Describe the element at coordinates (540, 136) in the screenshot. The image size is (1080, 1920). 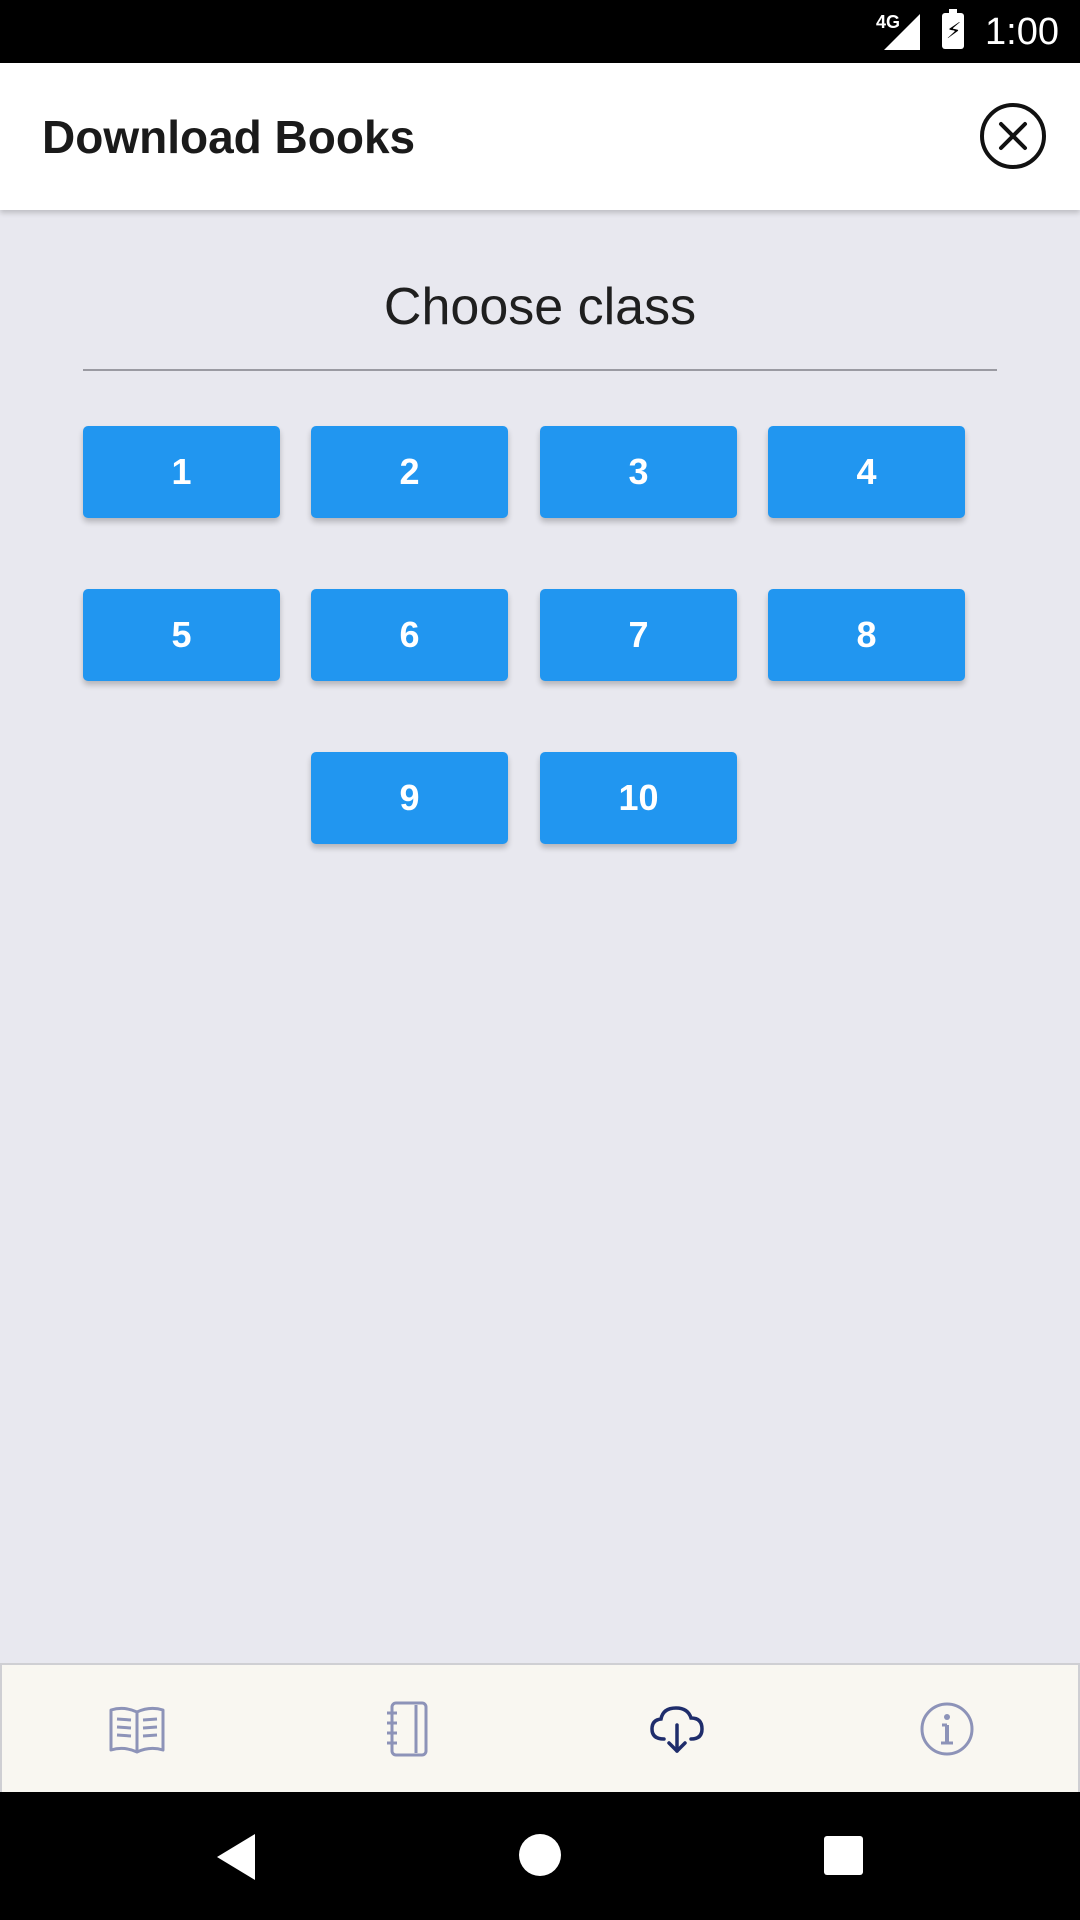
I see `app-header: Download Books` at that location.